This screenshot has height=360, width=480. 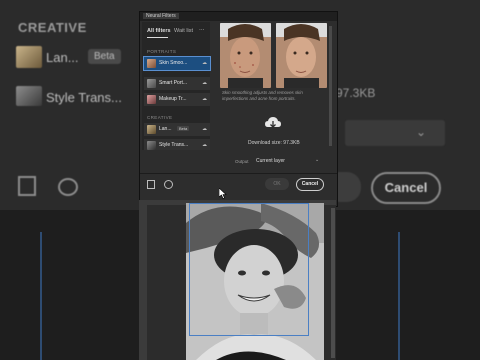 I want to click on divider, so click(x=238, y=173).